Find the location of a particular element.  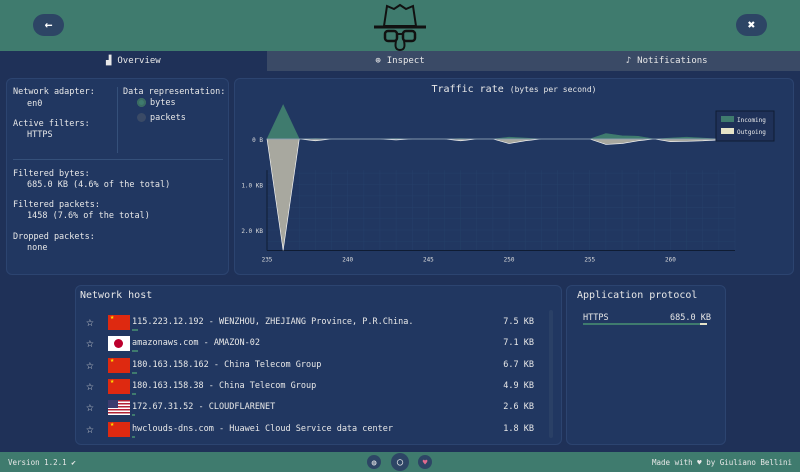

host-row: ☆ 172.67.31.52 - CLOUDFLARENET 2.6 KB is located at coordinates (316, 408).